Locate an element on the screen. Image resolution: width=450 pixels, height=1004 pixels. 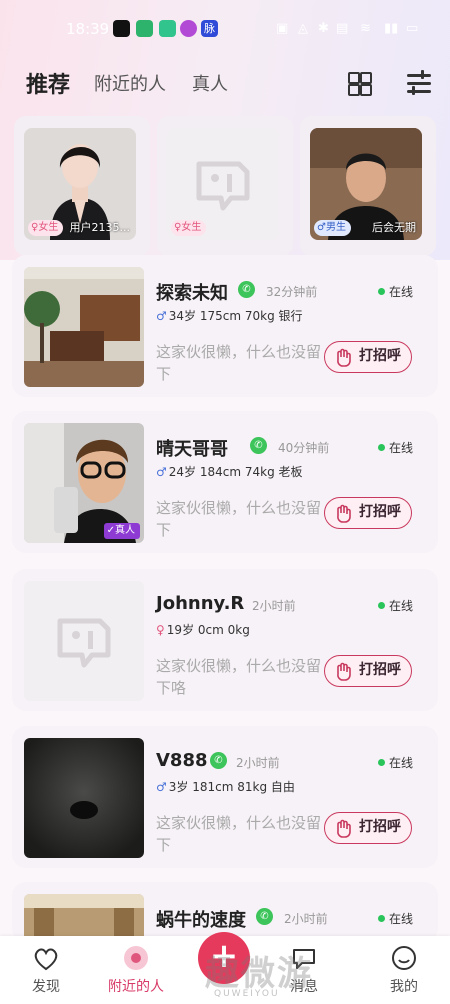
tantan-app-icon: 脉 is located at coordinates (209, 28).